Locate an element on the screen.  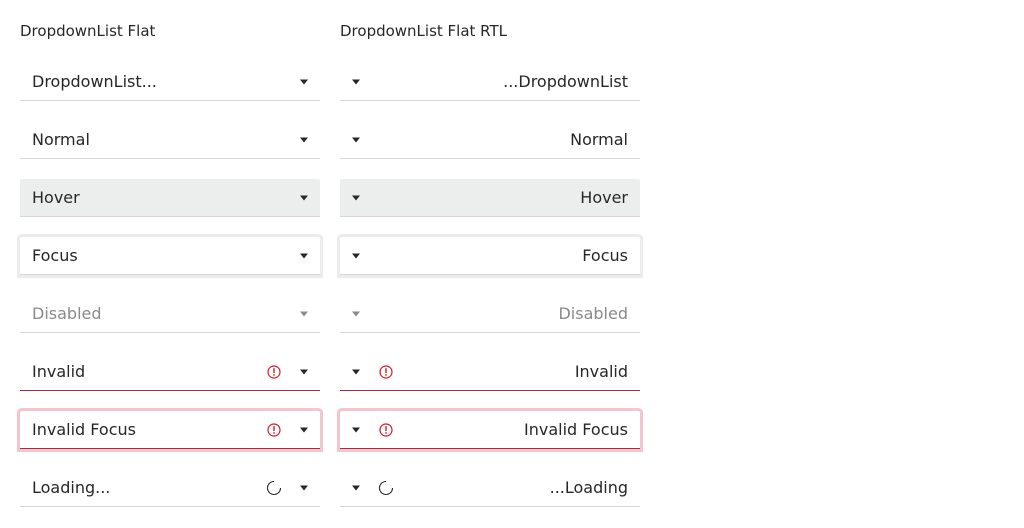
column-title: DropdownList Flat RTL is located at coordinates (424, 31).